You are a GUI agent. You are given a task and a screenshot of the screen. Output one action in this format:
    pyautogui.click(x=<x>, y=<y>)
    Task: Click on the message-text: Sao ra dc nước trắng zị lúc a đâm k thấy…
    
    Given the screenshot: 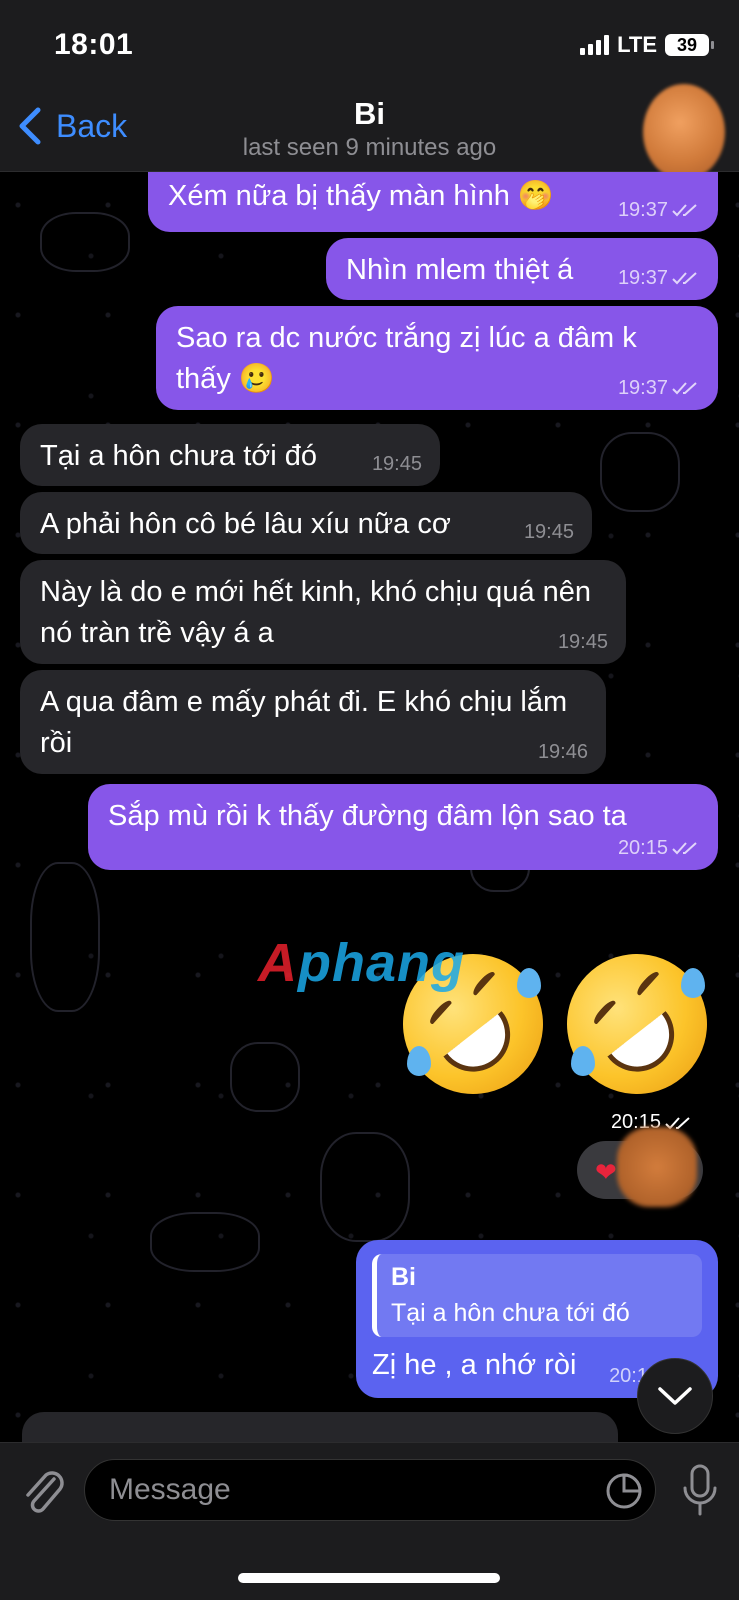 What is the action you would take?
    pyautogui.click(x=406, y=359)
    